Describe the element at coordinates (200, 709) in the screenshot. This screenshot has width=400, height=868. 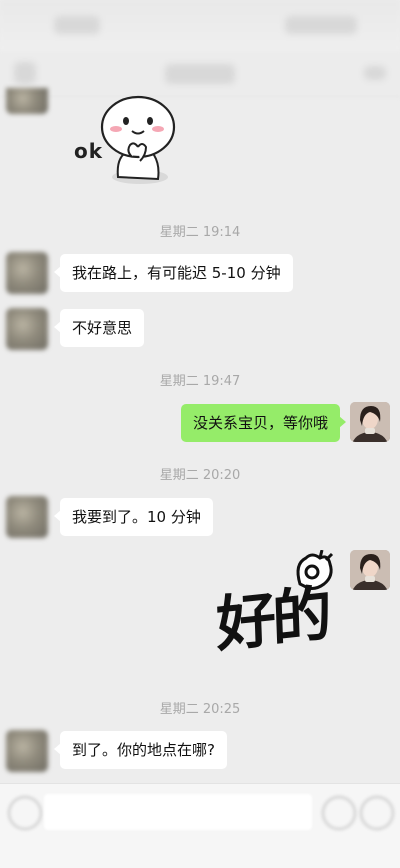
I see `timestamp: 星期二 20:25` at that location.